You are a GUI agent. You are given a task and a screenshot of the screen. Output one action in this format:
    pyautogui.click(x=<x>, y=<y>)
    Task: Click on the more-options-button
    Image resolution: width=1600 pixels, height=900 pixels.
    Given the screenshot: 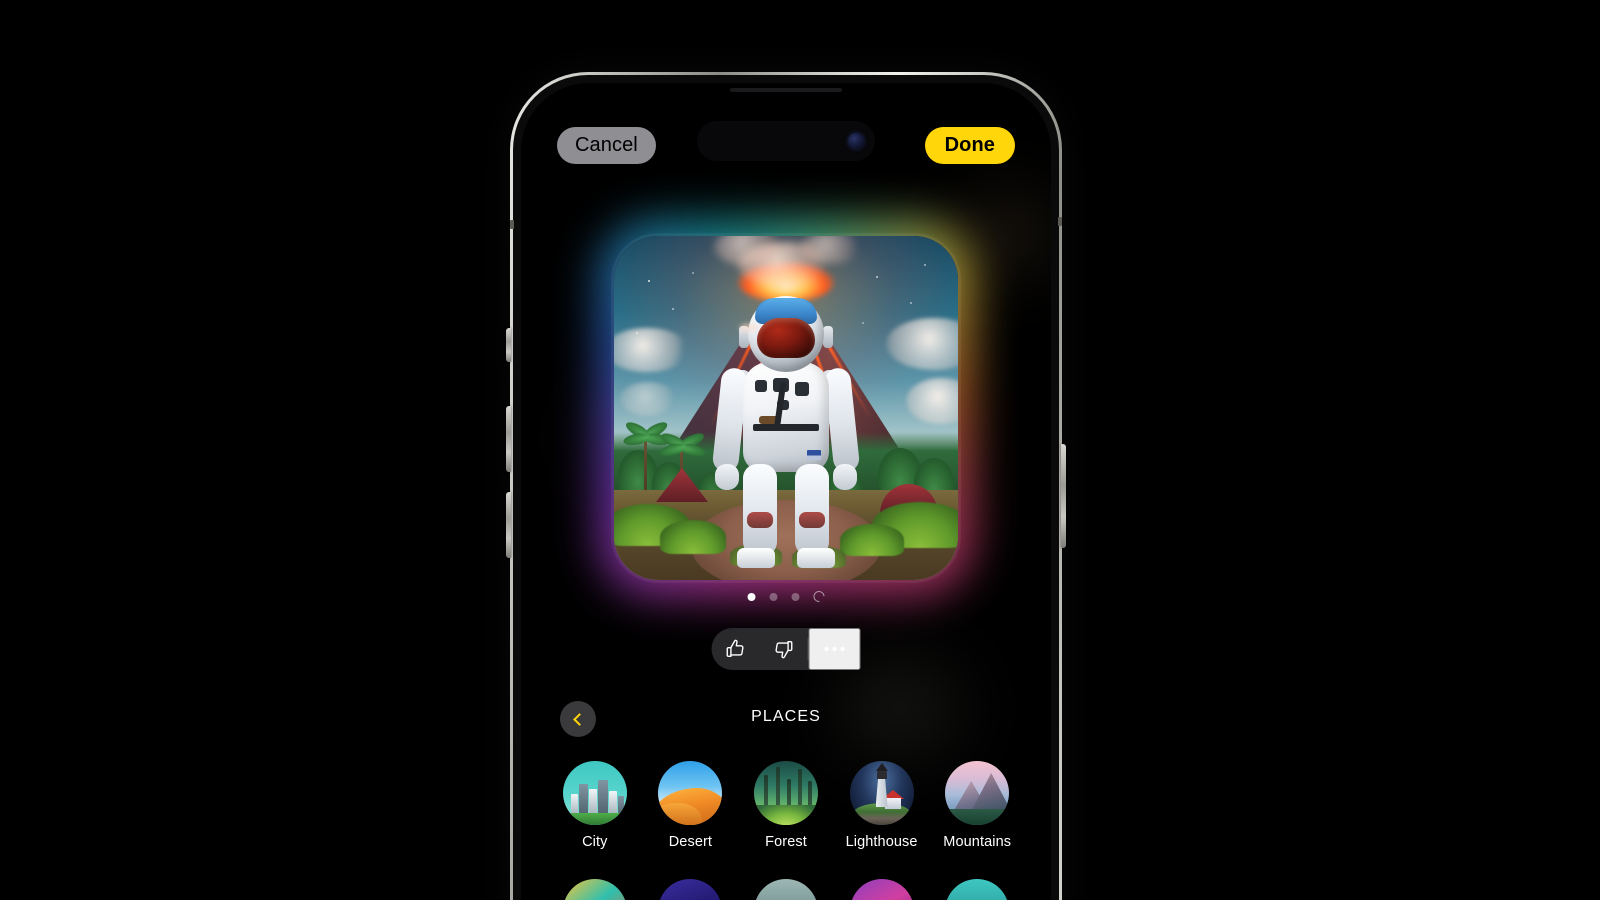 What is the action you would take?
    pyautogui.click(x=834, y=649)
    